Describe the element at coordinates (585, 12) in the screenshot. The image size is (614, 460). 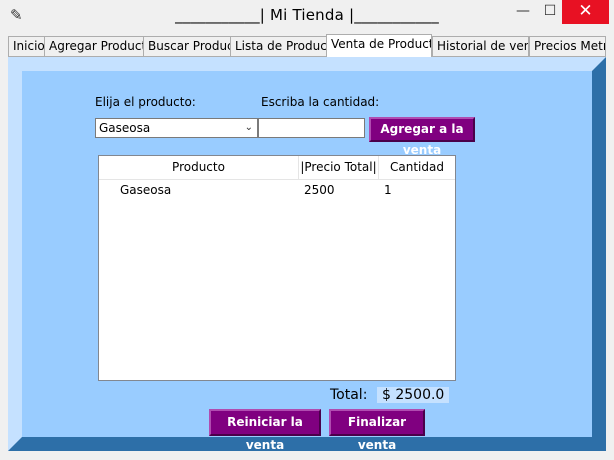
I see `close-icon: ✕` at that location.